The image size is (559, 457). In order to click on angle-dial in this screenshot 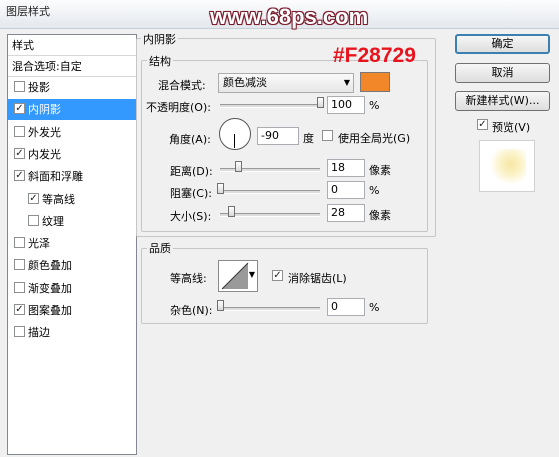, I will do `click(235, 134)`.